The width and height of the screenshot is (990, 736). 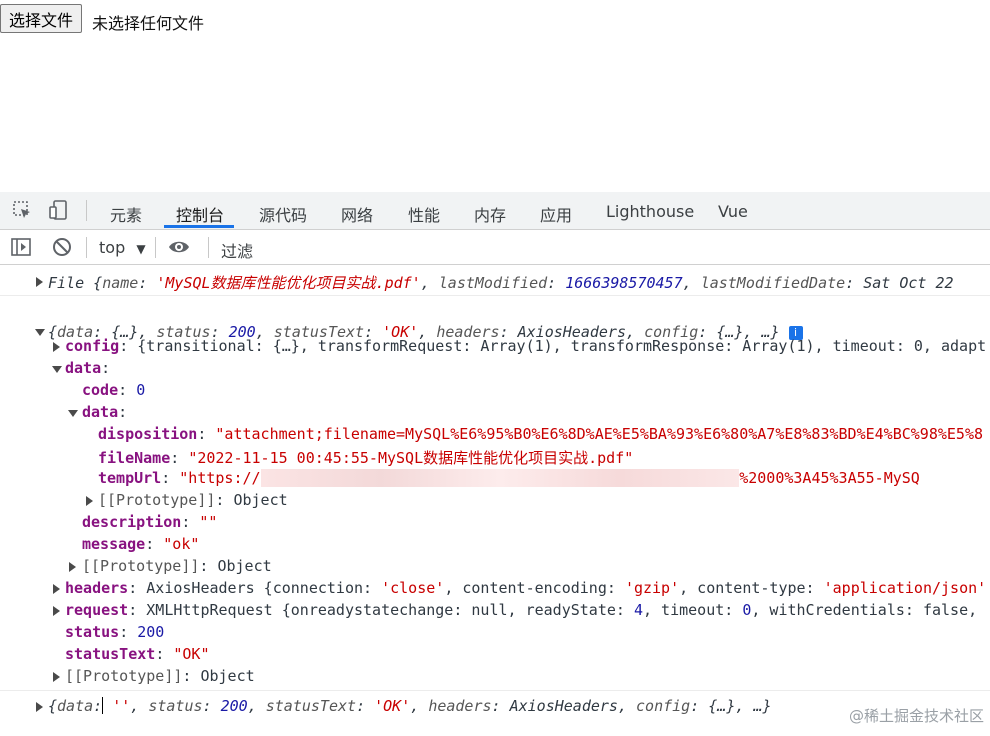 What do you see at coordinates (86, 210) in the screenshot?
I see `tabbar-divider` at bounding box center [86, 210].